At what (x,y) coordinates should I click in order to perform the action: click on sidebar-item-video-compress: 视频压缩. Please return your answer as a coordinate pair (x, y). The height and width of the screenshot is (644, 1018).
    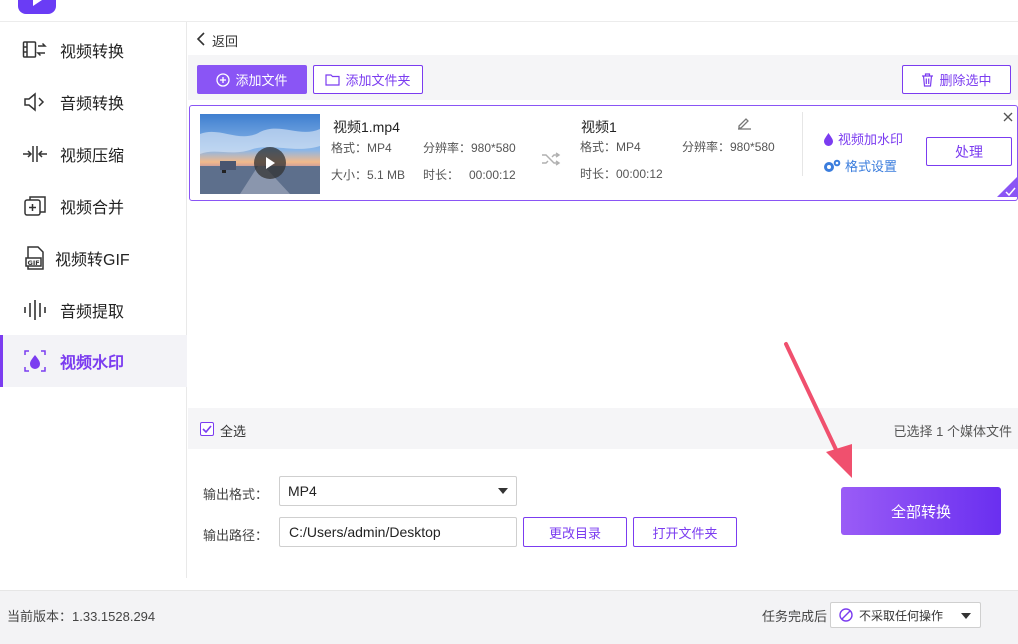
    Looking at the image, I should click on (93, 154).